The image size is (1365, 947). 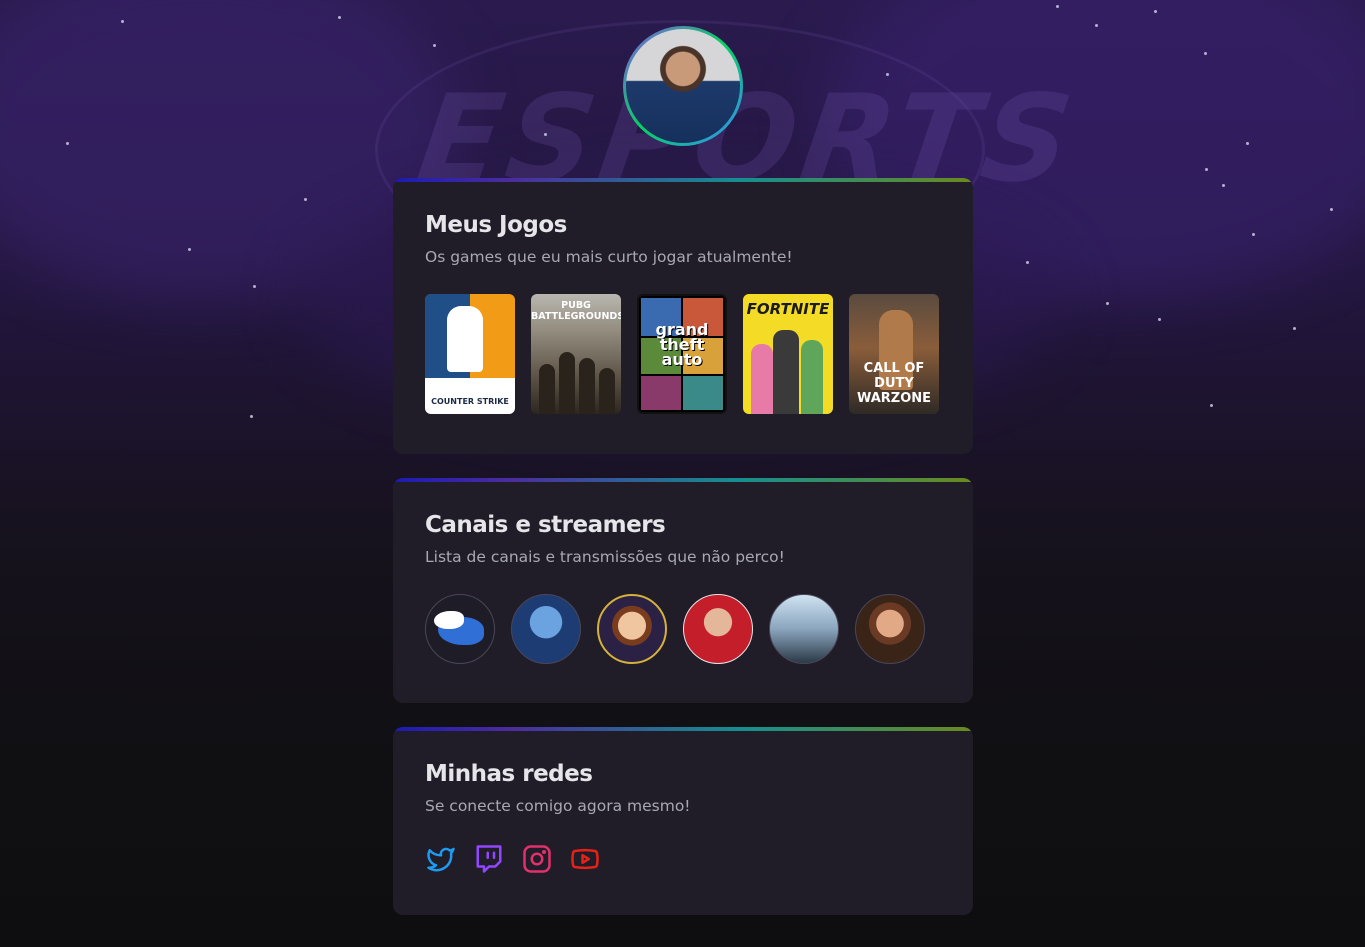 What do you see at coordinates (683, 859) in the screenshot?
I see `social-links` at bounding box center [683, 859].